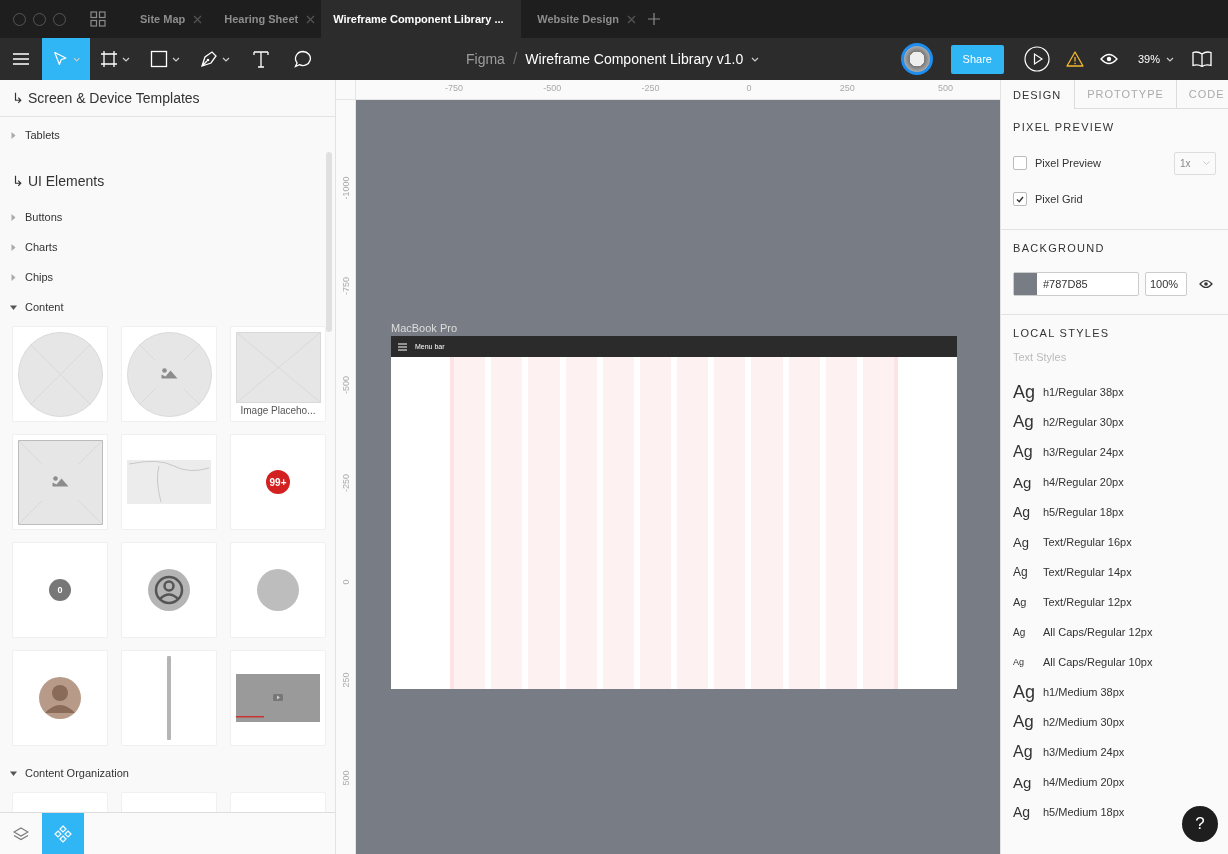 This screenshot has height=854, width=1228. What do you see at coordinates (1084, 752) in the screenshot?
I see `text-style-name: h3/Medium 24px` at bounding box center [1084, 752].